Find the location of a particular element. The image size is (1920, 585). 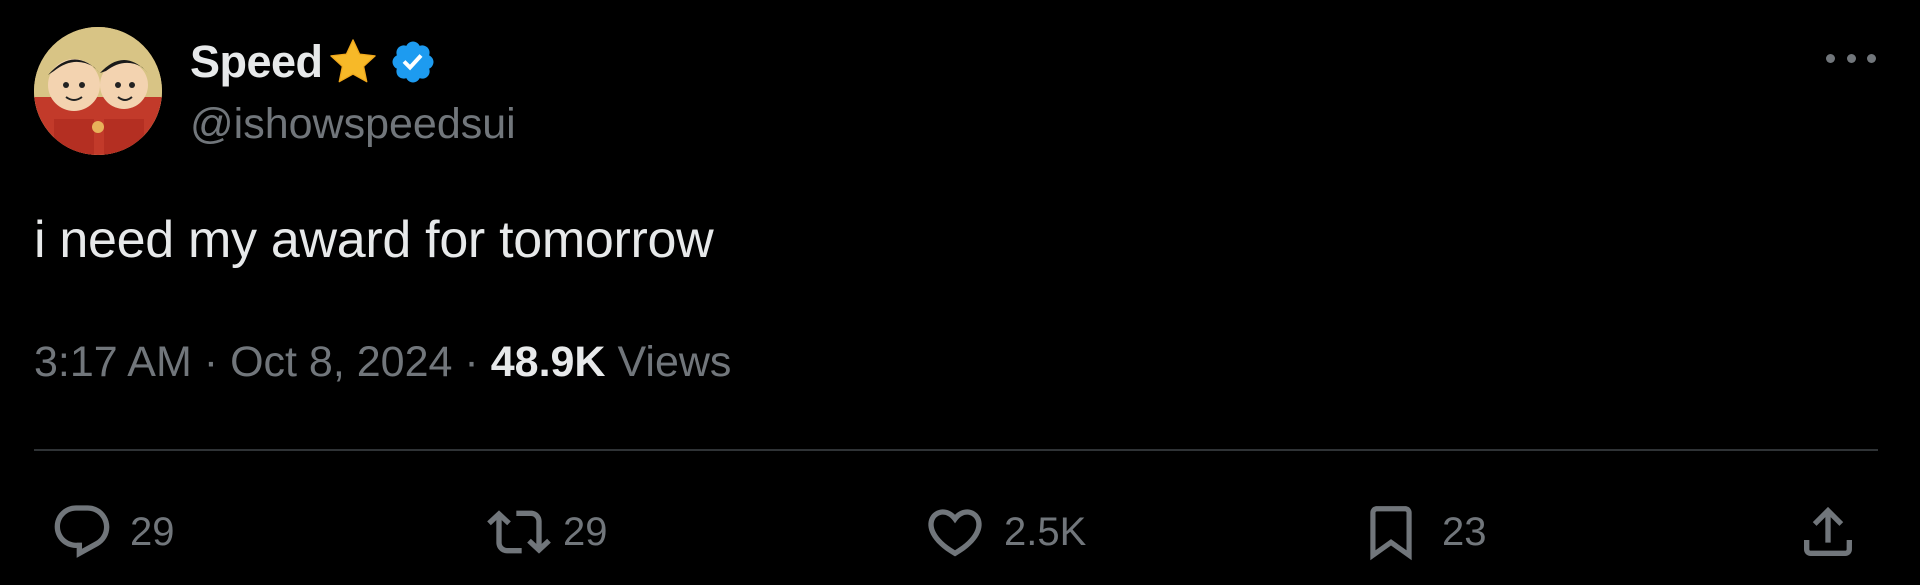

verified-badge-icon is located at coordinates (413, 62).